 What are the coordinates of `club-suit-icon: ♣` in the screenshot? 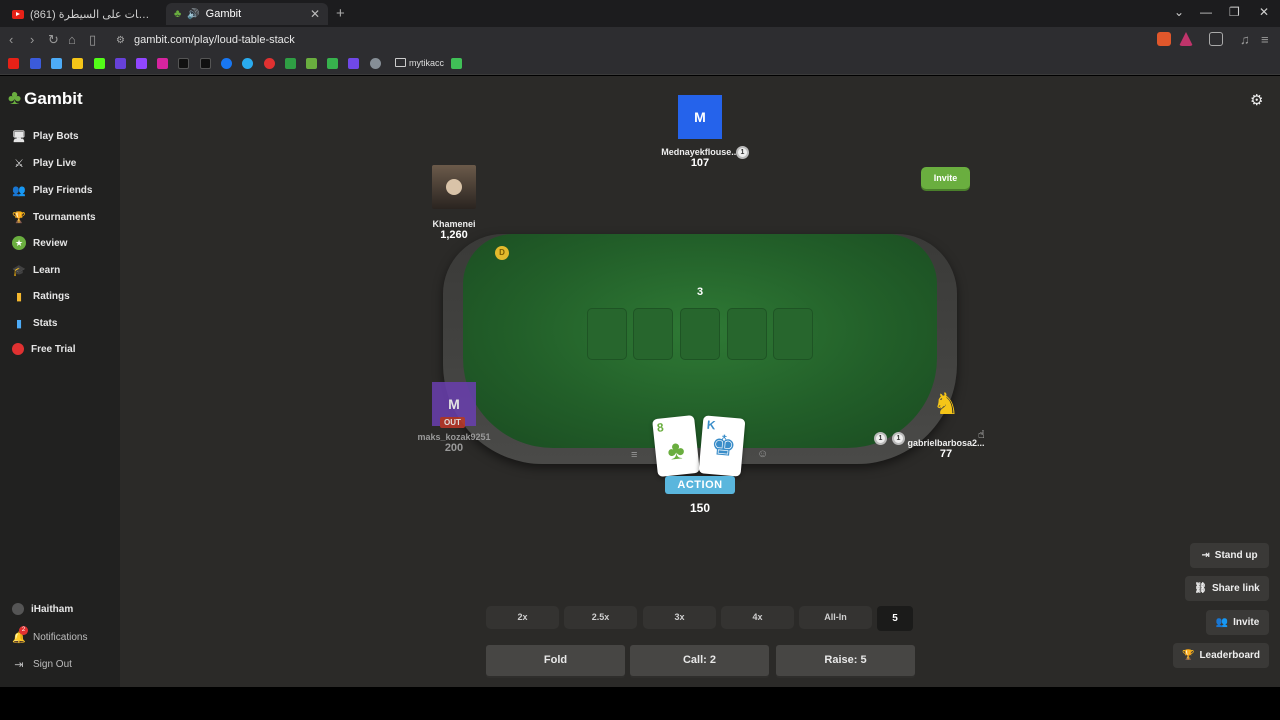 It's located at (676, 450).